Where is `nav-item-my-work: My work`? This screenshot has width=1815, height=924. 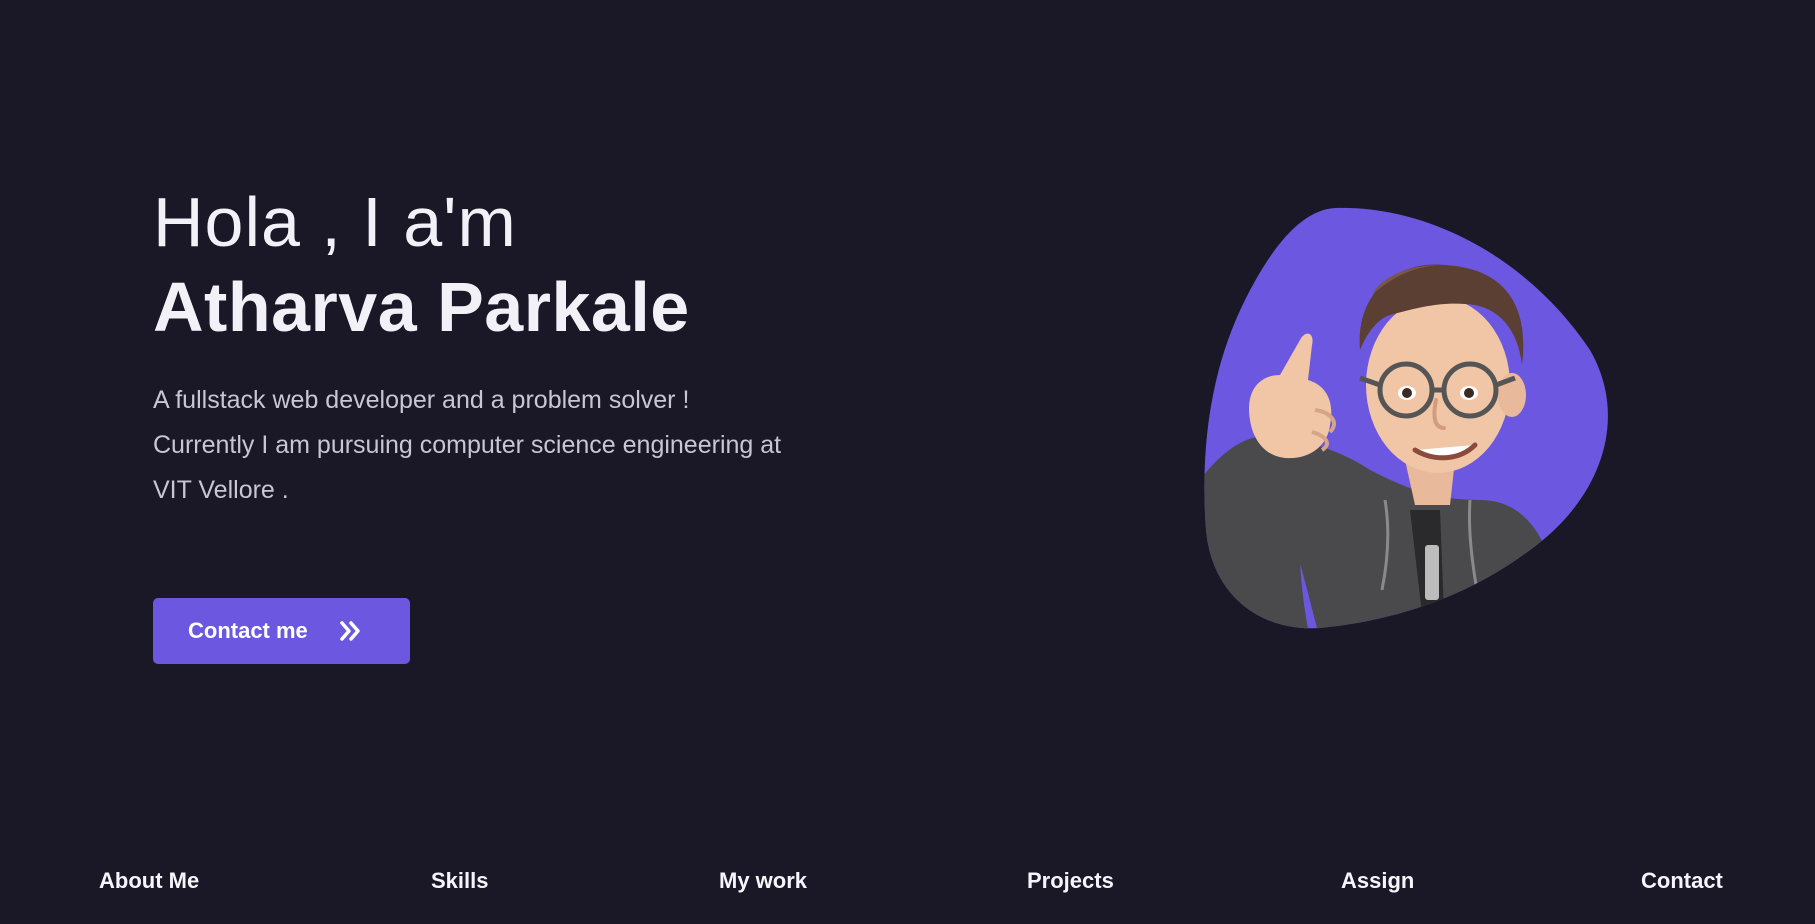 nav-item-my-work: My work is located at coordinates (763, 881).